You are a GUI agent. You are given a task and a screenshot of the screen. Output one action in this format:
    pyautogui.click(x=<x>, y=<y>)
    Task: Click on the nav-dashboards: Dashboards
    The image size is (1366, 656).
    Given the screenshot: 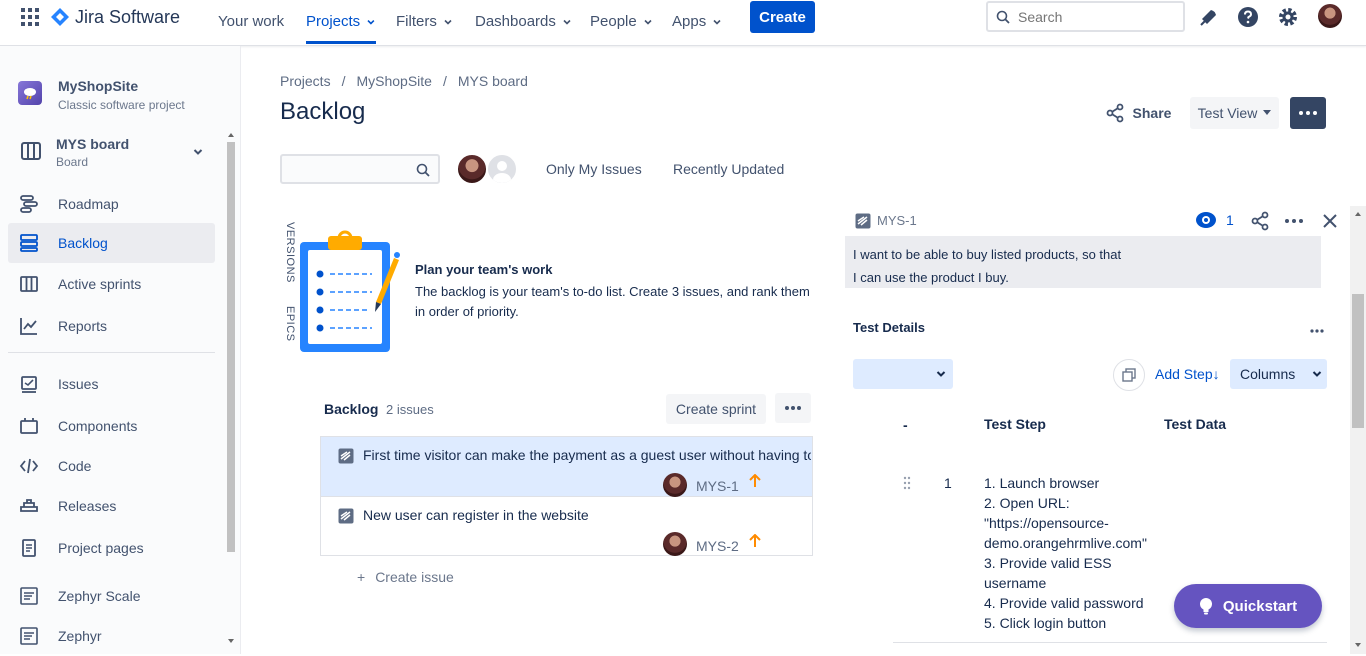 What is the action you would take?
    pyautogui.click(x=523, y=22)
    